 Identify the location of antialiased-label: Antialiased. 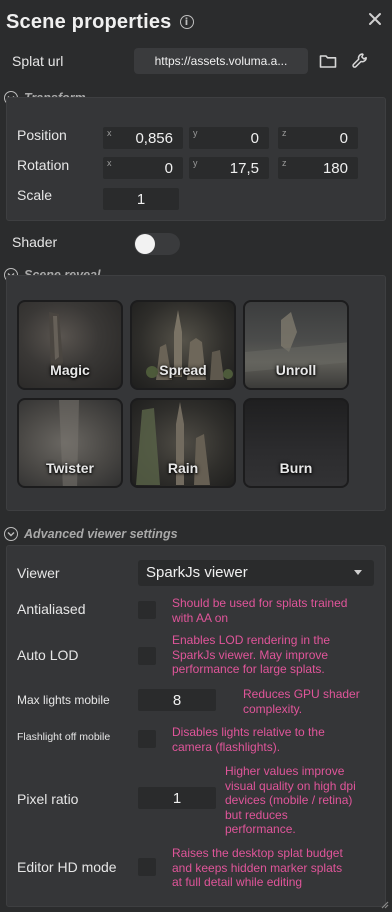
(51, 609).